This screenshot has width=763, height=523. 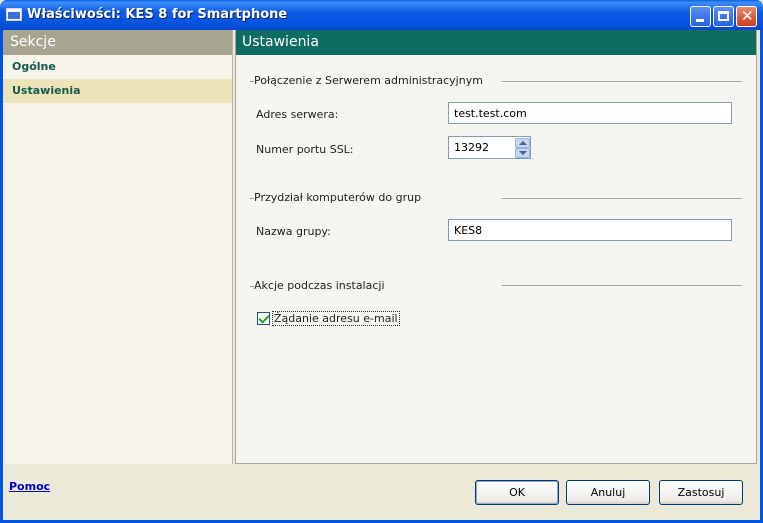 What do you see at coordinates (700, 16) in the screenshot?
I see `minimize-button` at bounding box center [700, 16].